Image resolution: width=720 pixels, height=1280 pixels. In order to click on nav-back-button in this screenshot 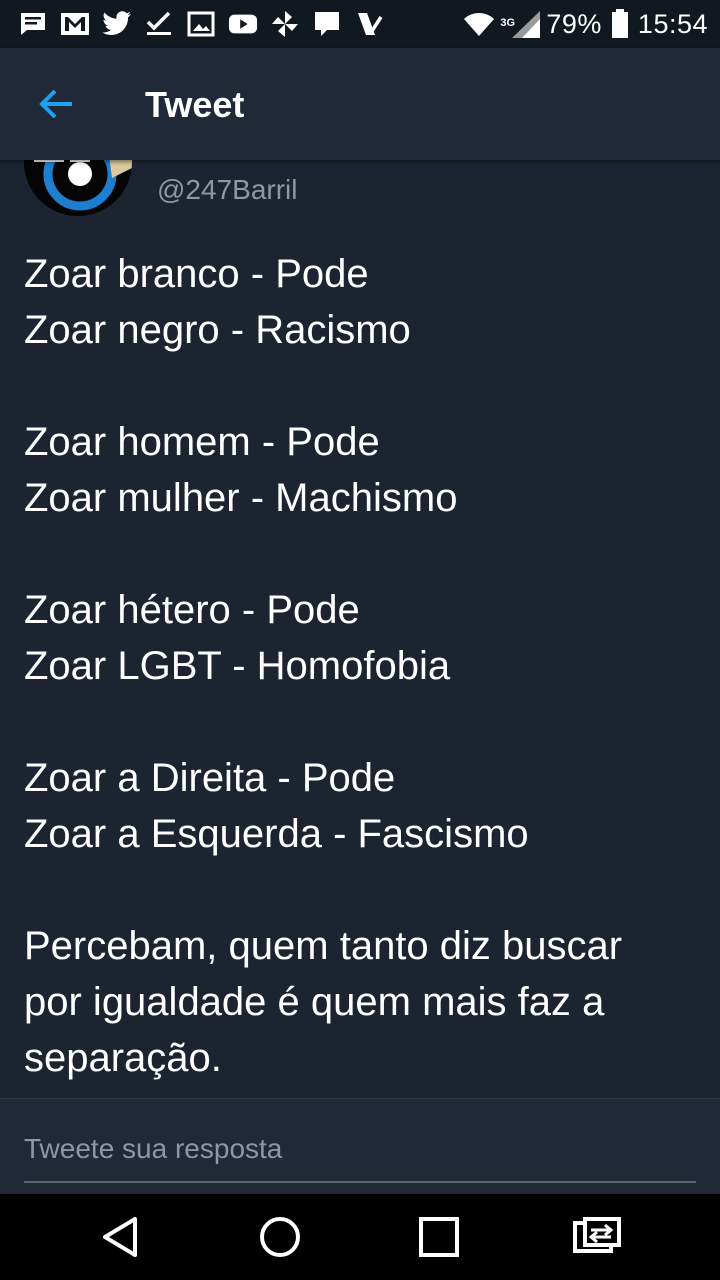, I will do `click(121, 1237)`.